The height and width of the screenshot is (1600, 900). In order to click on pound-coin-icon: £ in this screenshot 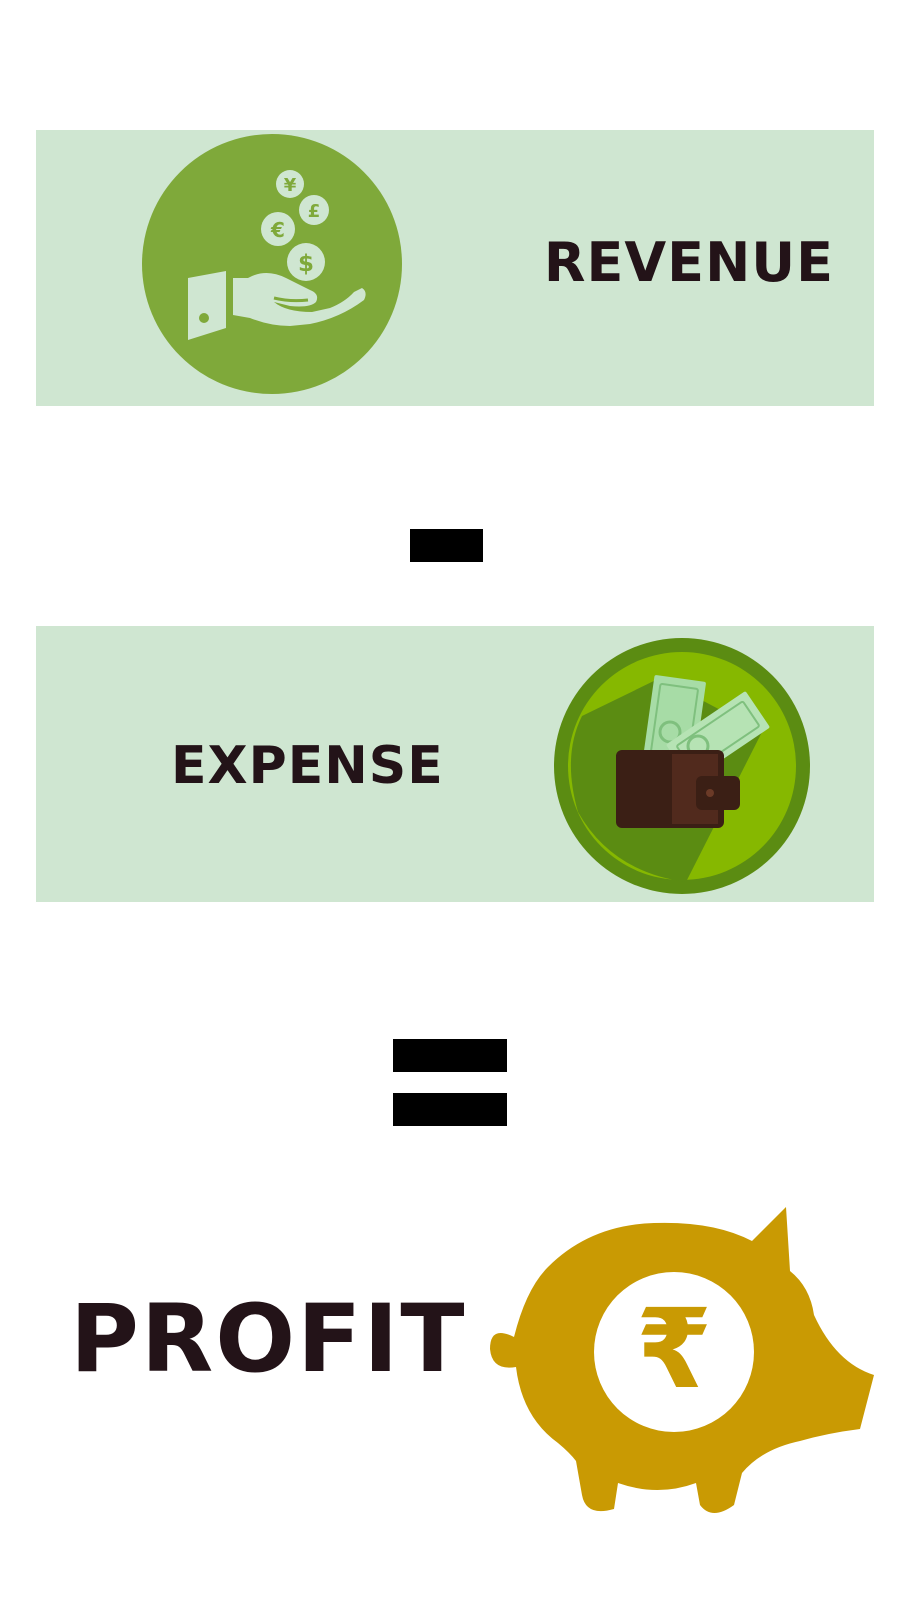, I will do `click(314, 210)`.